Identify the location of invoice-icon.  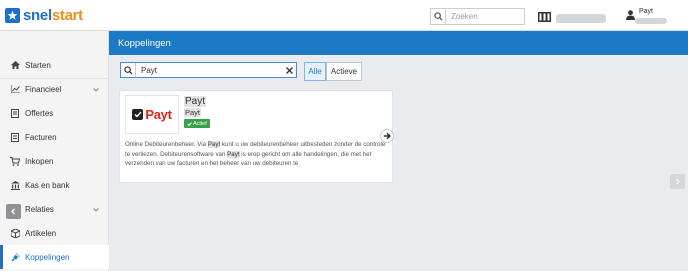
(15, 137).